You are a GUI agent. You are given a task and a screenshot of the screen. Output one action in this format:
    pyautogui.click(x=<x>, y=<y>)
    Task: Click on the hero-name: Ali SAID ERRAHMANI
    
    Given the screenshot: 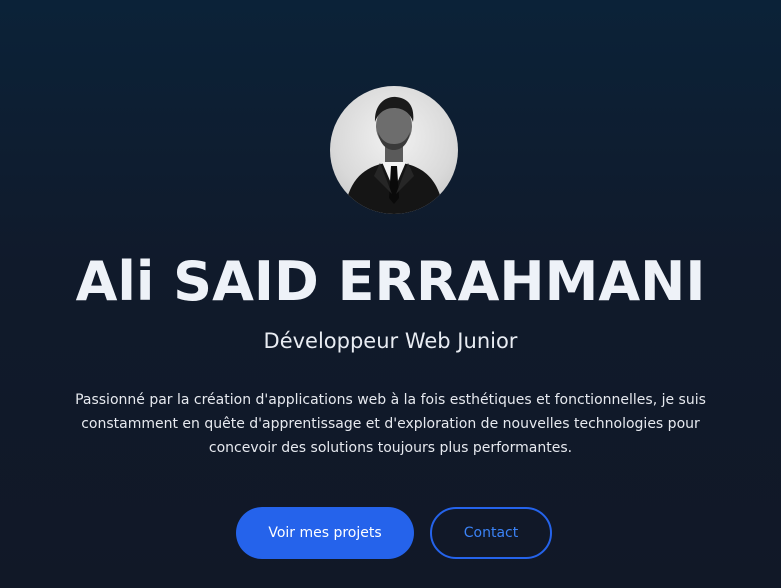 What is the action you would take?
    pyautogui.click(x=390, y=281)
    